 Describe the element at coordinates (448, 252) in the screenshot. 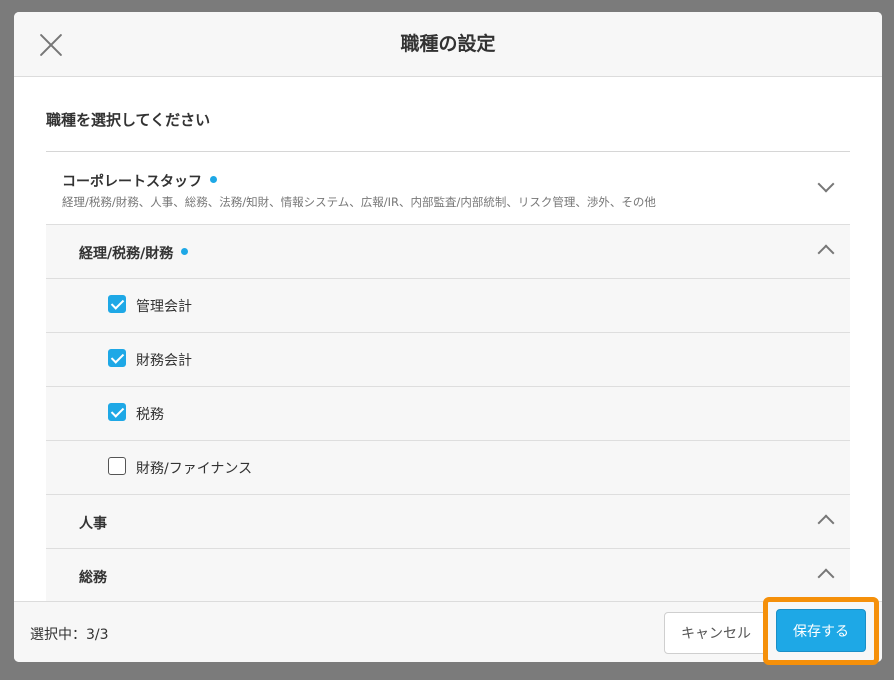

I see `subcategory-accounting: 経理/税務/財務` at that location.